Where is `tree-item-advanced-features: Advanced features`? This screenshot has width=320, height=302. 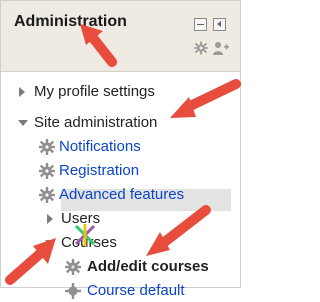 tree-item-advanced-features: Advanced features is located at coordinates (120, 195).